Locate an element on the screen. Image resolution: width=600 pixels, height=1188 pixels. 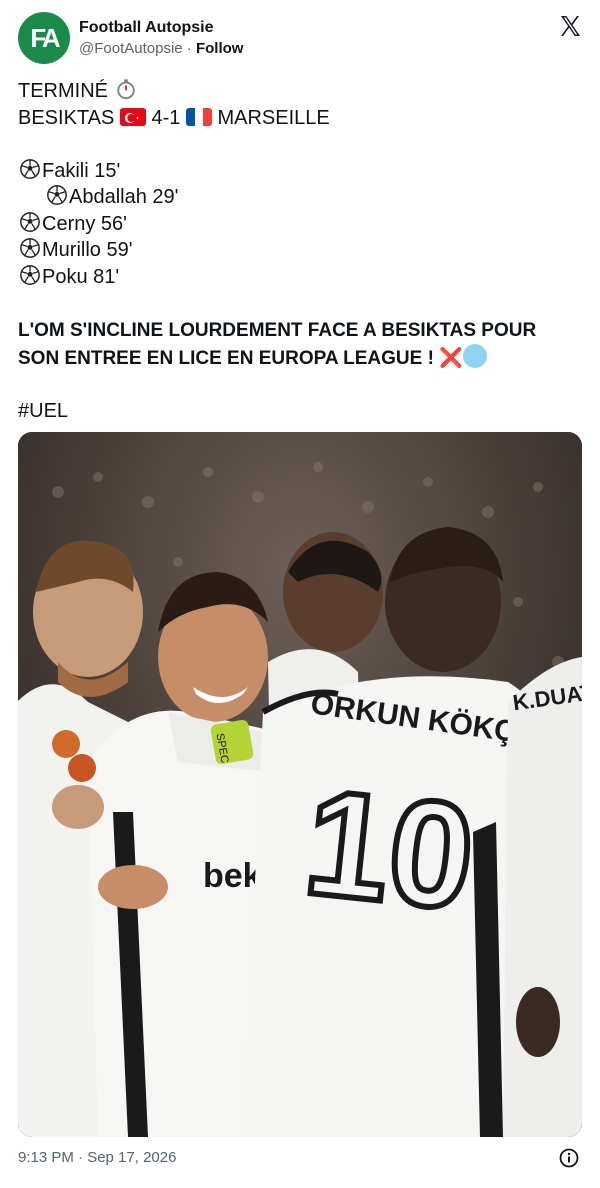
timestamp: 9:13 PM · Sep 17, 2026 is located at coordinates (97, 1157).